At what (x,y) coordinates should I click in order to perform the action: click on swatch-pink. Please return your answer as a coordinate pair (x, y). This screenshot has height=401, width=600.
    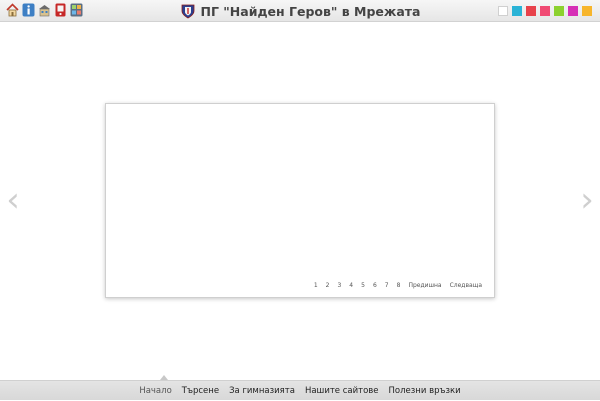
    Looking at the image, I should click on (545, 11).